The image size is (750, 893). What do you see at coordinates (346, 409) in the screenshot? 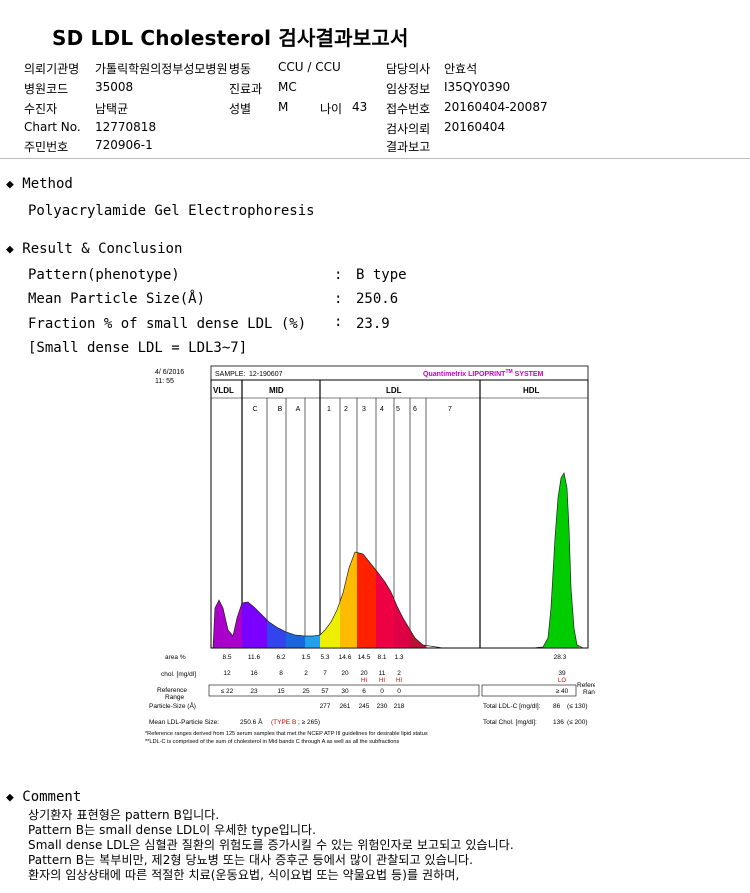
I see `subband-label: 2` at bounding box center [346, 409].